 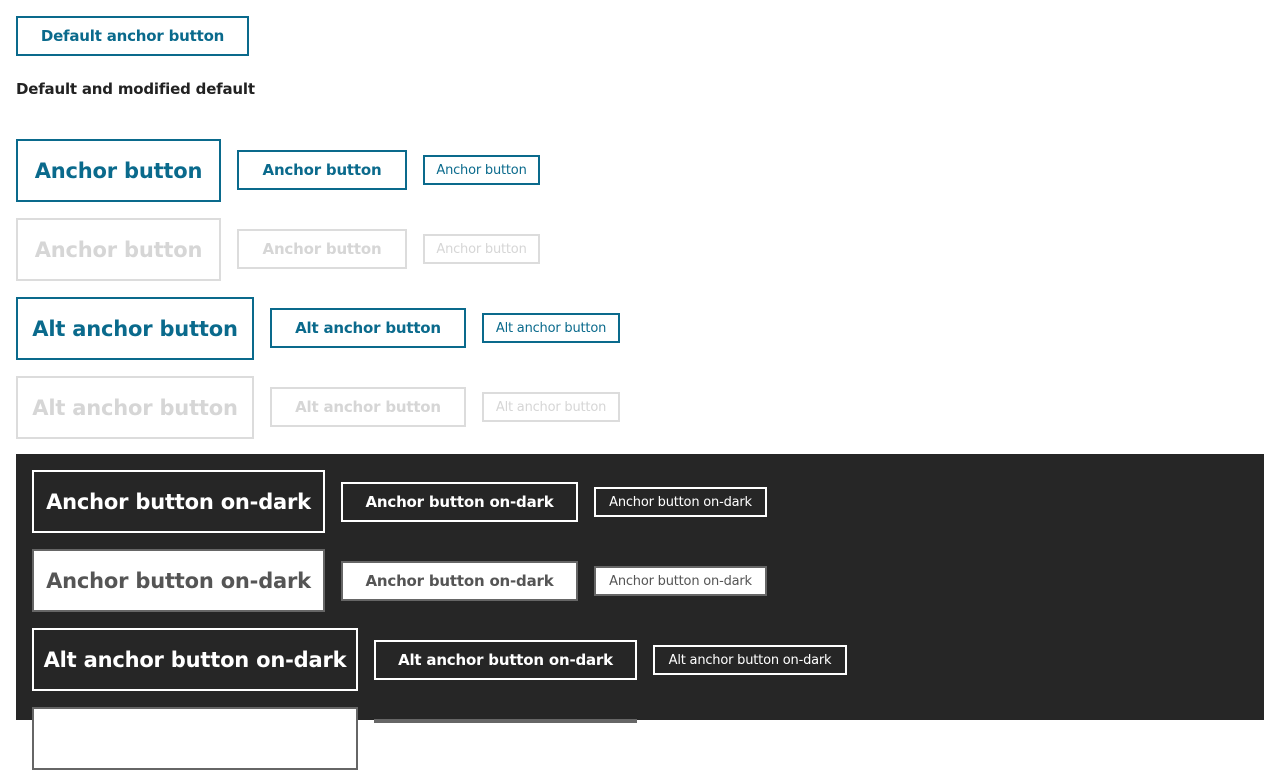 What do you see at coordinates (551, 328) in the screenshot?
I see `alt-anchor-button-small: Alt anchor button` at bounding box center [551, 328].